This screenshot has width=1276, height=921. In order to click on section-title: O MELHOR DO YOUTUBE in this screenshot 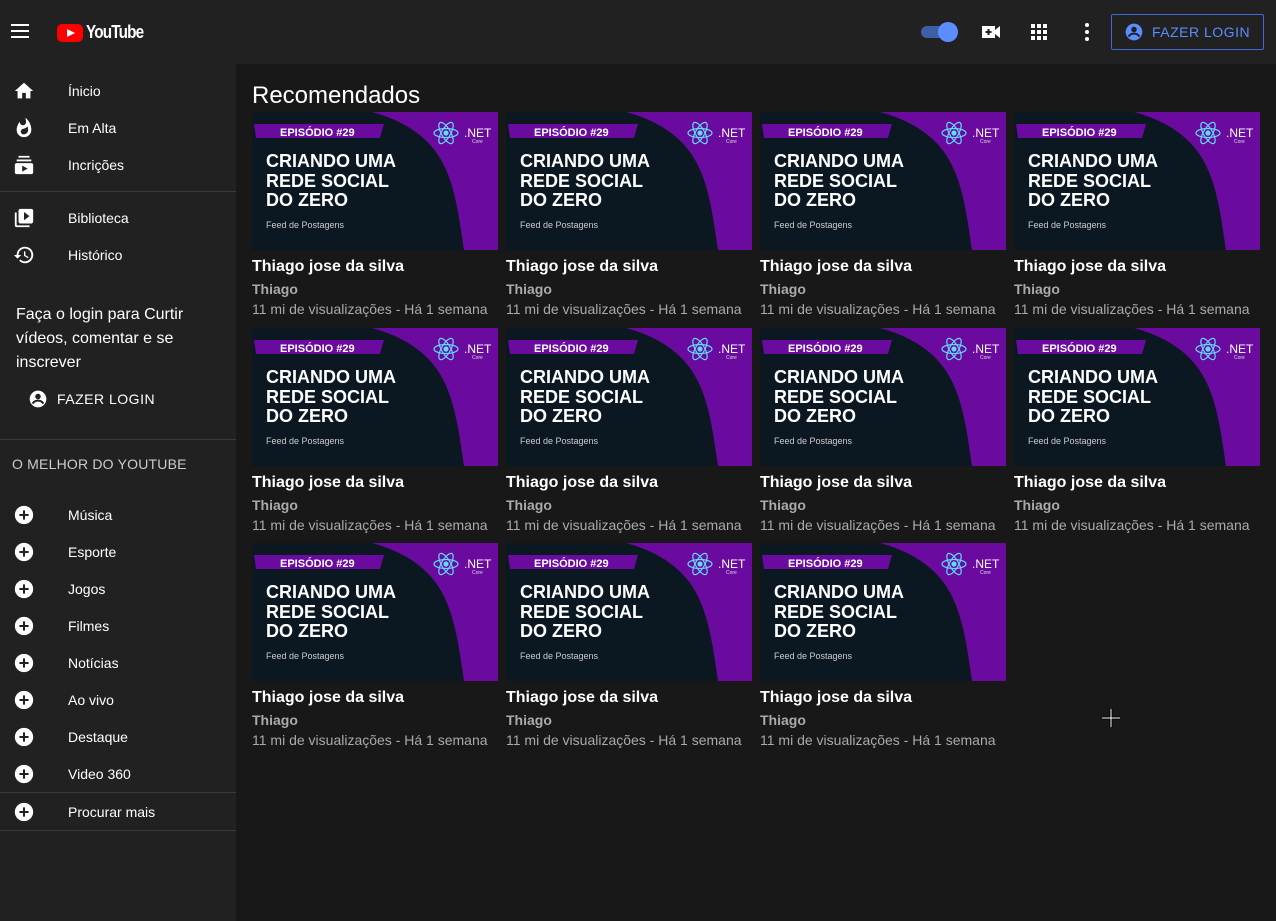, I will do `click(99, 464)`.